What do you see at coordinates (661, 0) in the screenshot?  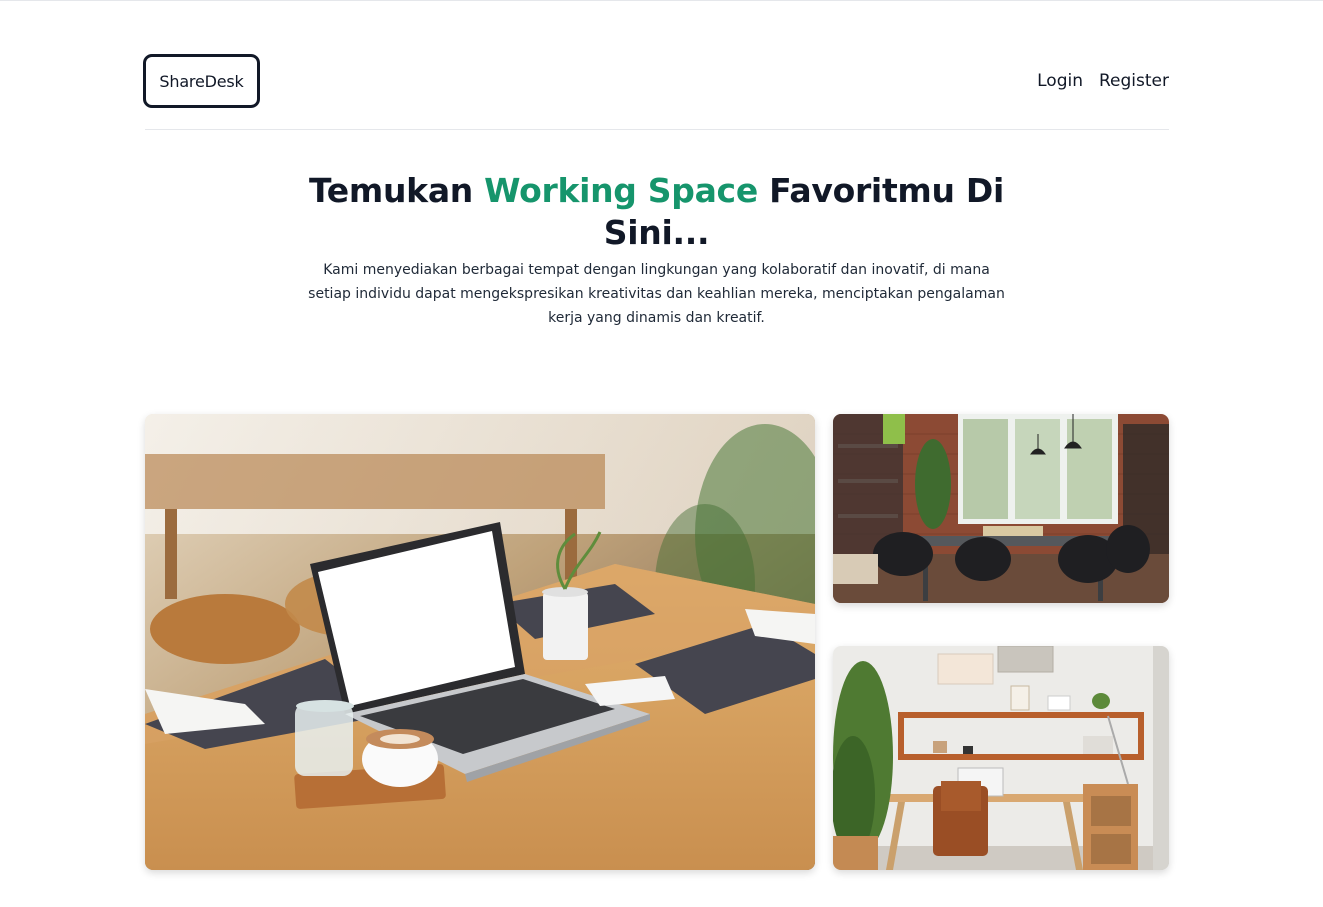 I see `top-divider` at bounding box center [661, 0].